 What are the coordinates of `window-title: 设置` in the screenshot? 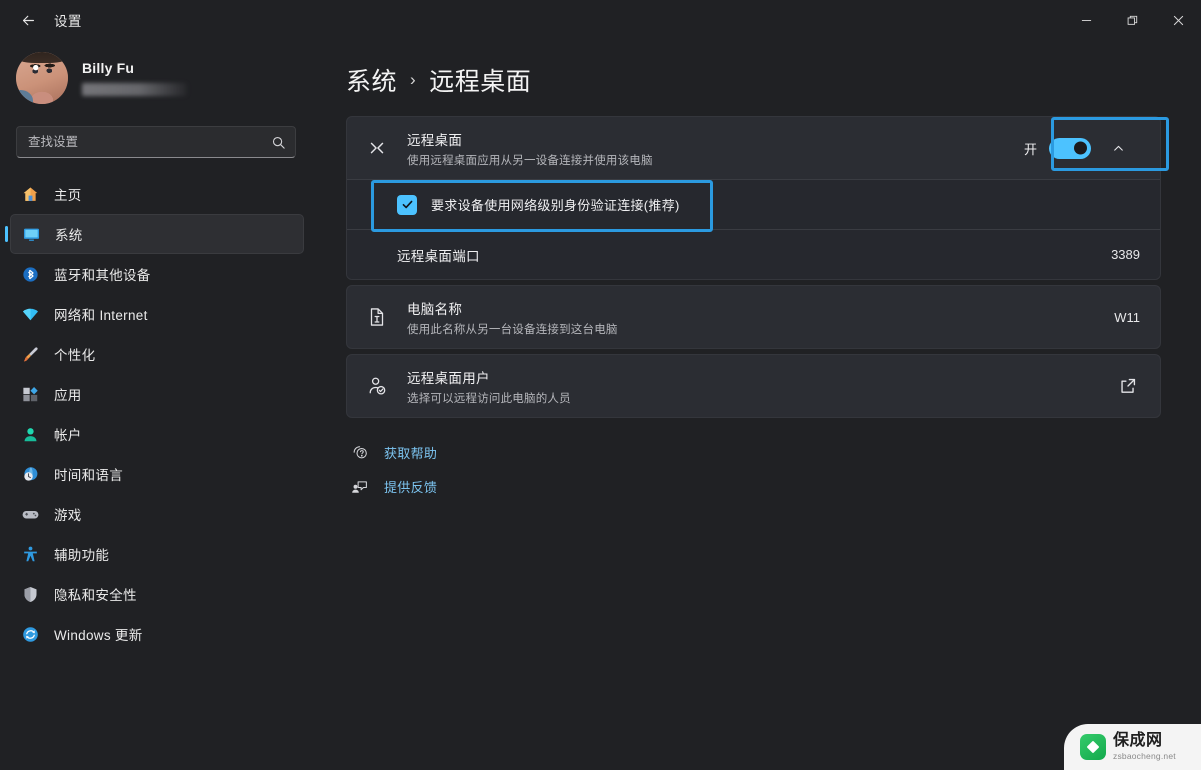 It's located at (68, 21).